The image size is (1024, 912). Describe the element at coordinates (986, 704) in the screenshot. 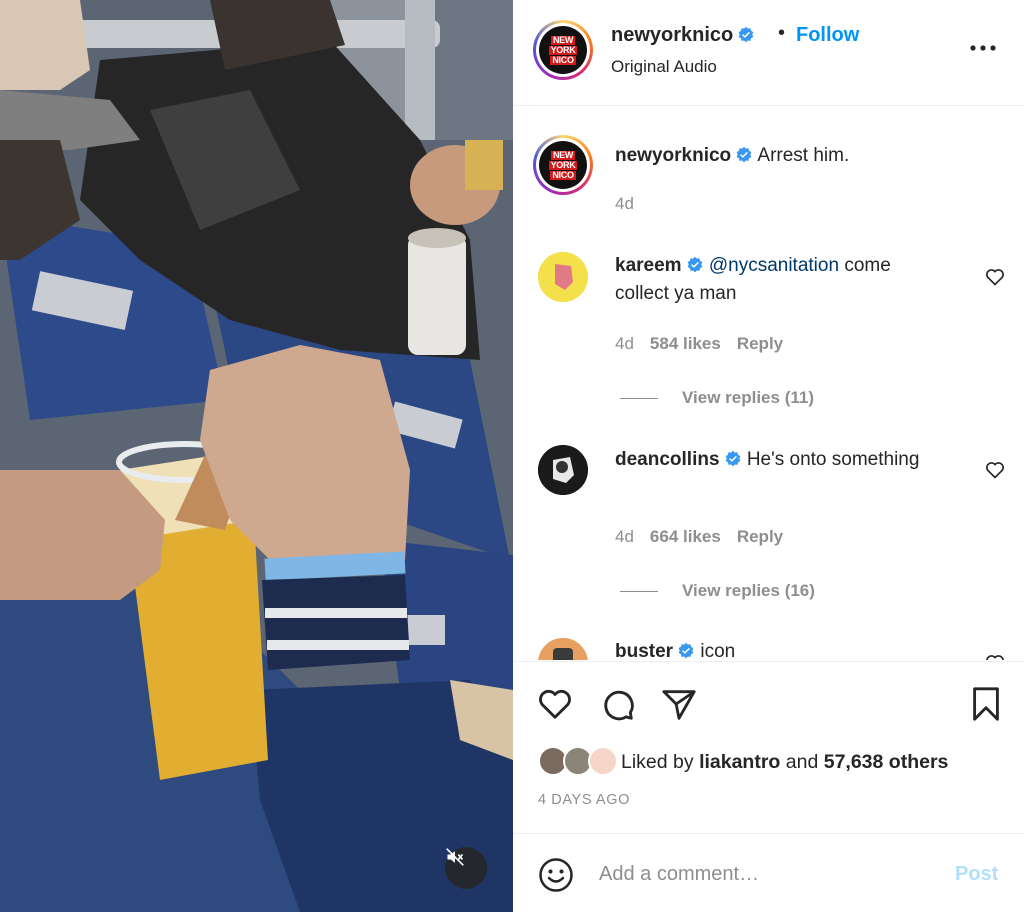

I see `bookmark-icon` at that location.